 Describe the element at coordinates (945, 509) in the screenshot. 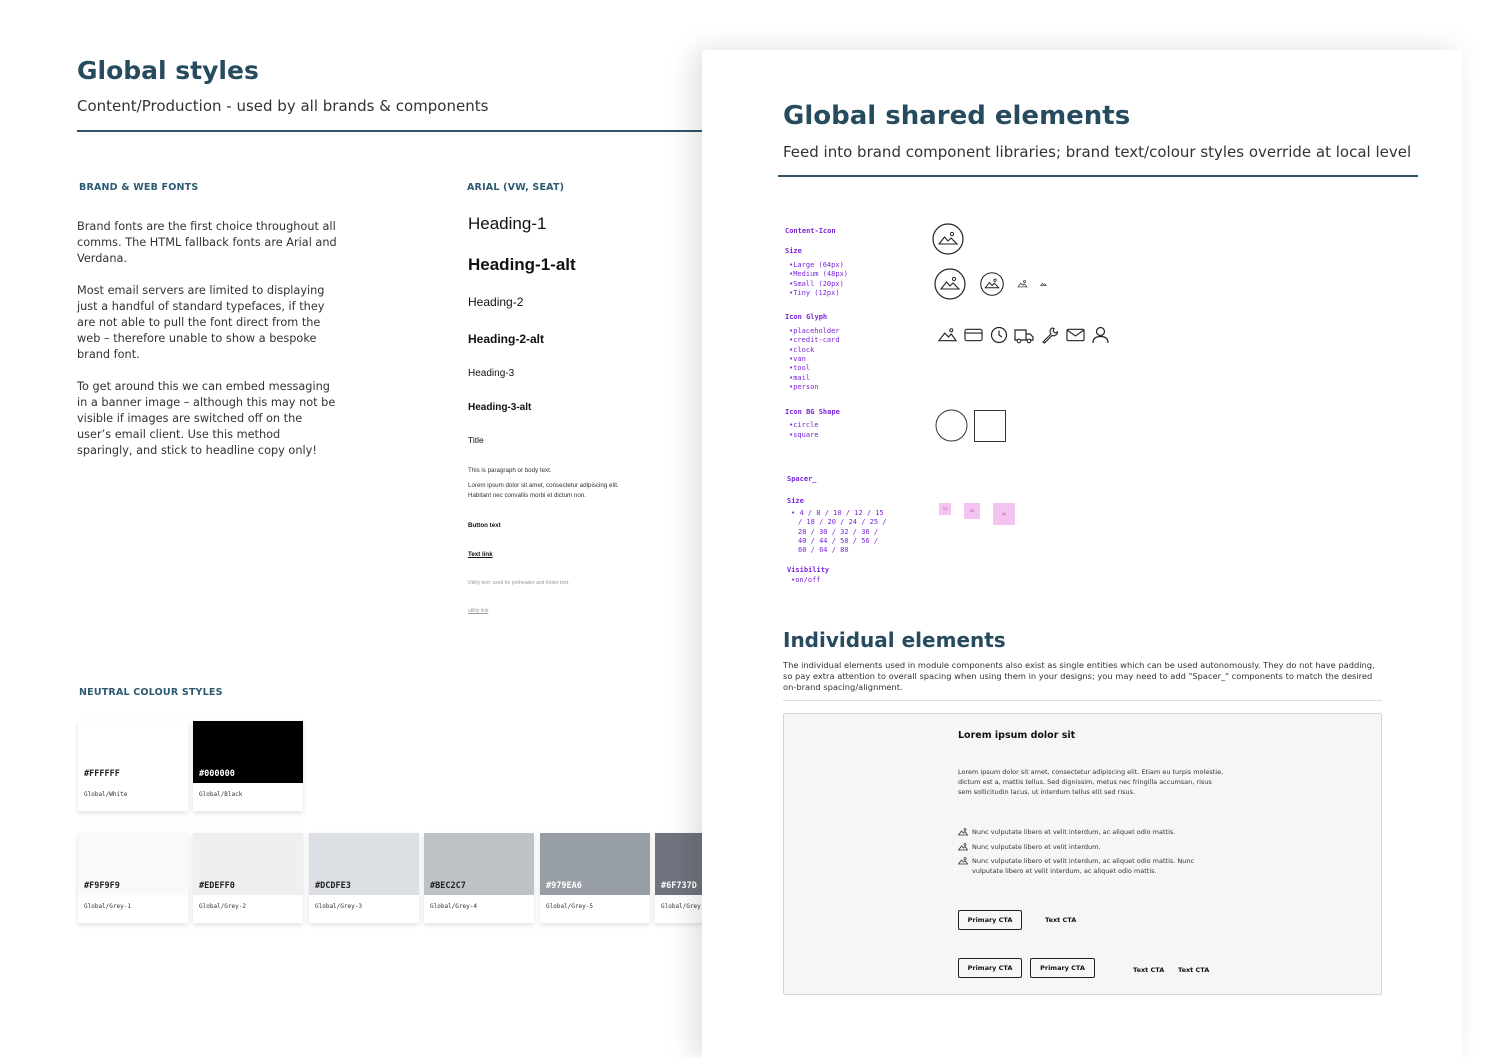

I see `spacer-sample: 24` at that location.